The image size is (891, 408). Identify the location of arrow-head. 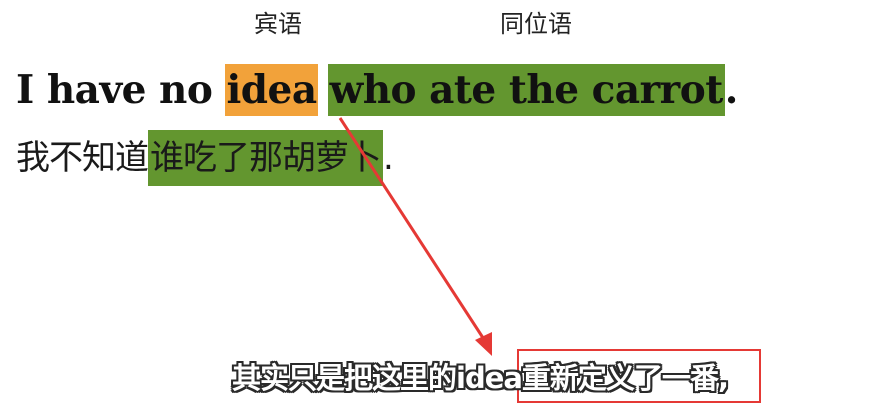
(483, 344).